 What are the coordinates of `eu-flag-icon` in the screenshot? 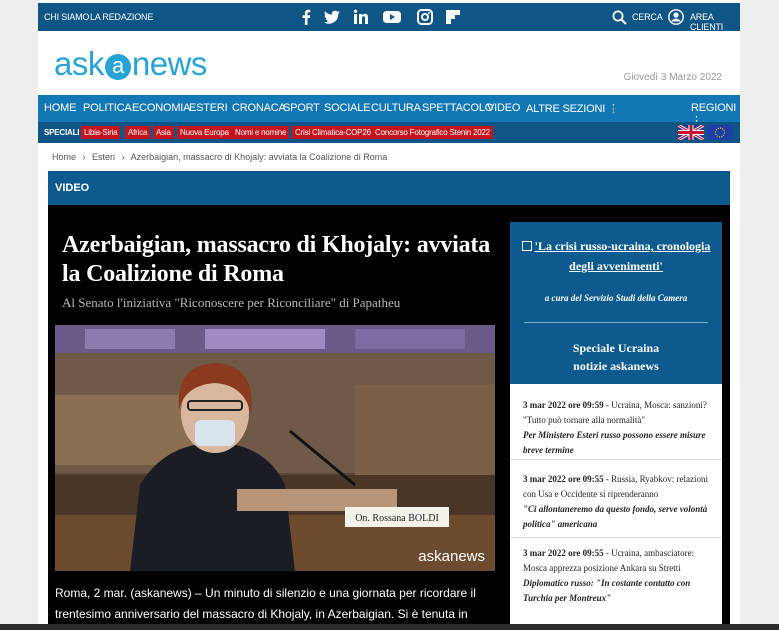 It's located at (720, 132).